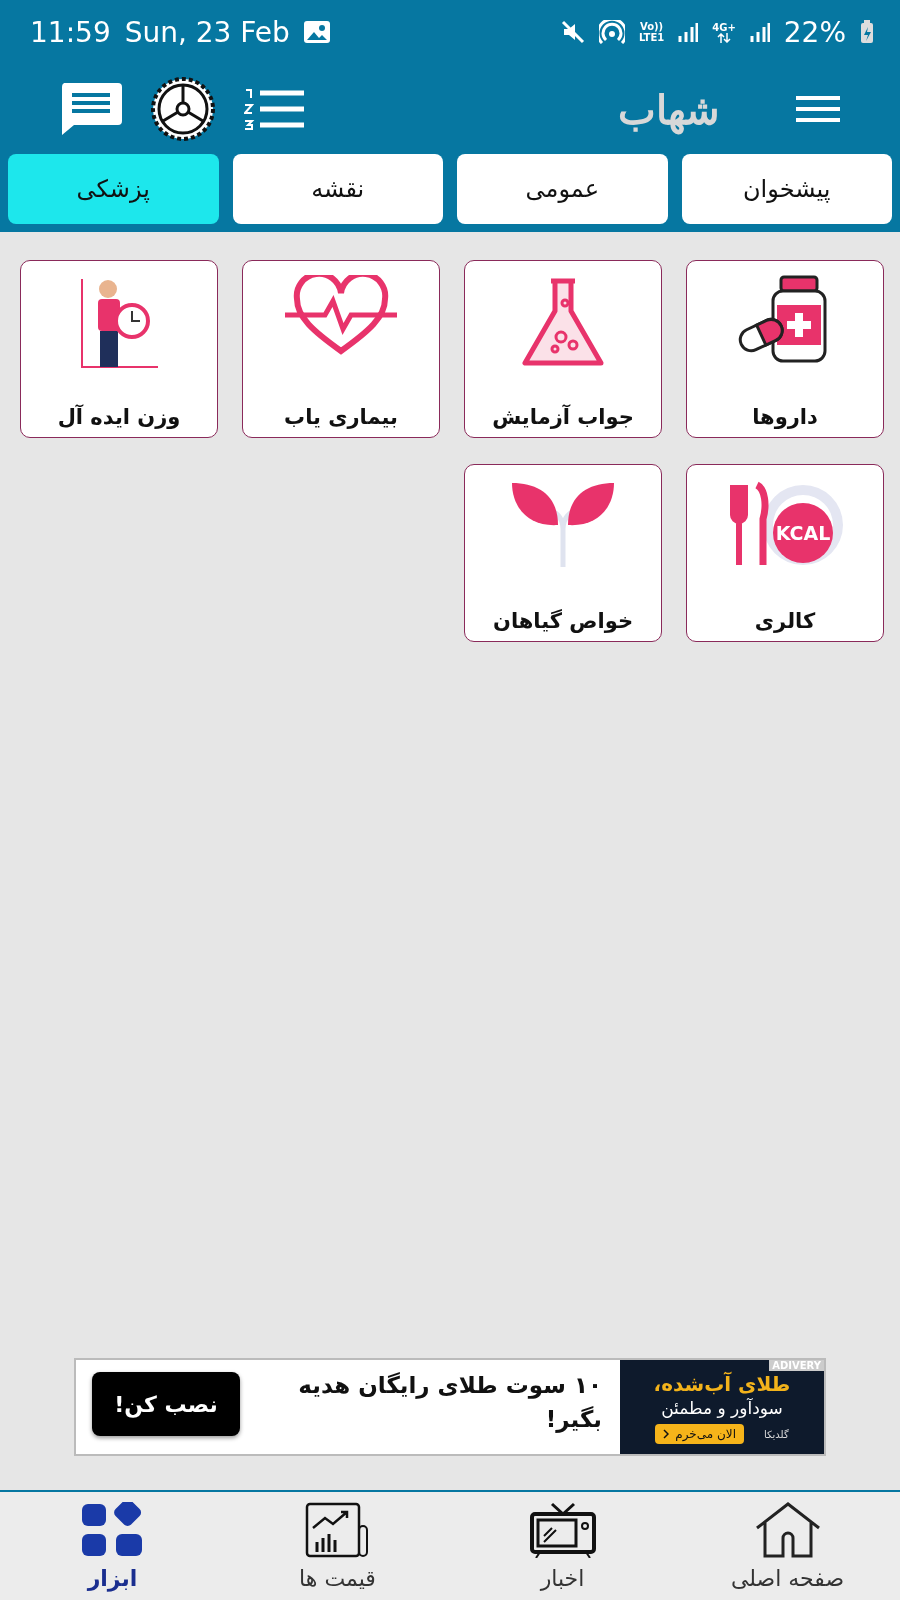  I want to click on heartbeat-icon, so click(341, 315).